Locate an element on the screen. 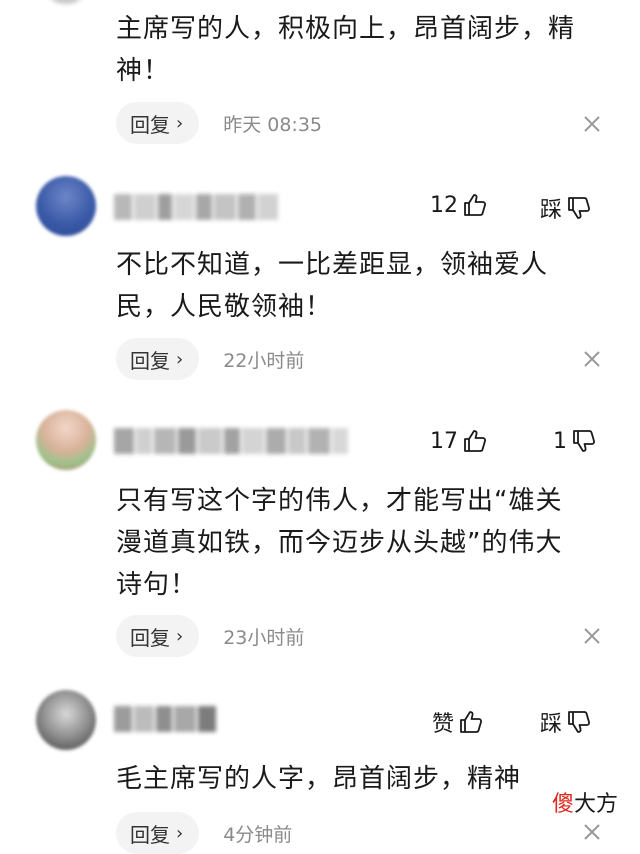  comment-text: 毛主席写的人字，昂首阔步，精神 is located at coordinates (366, 779).